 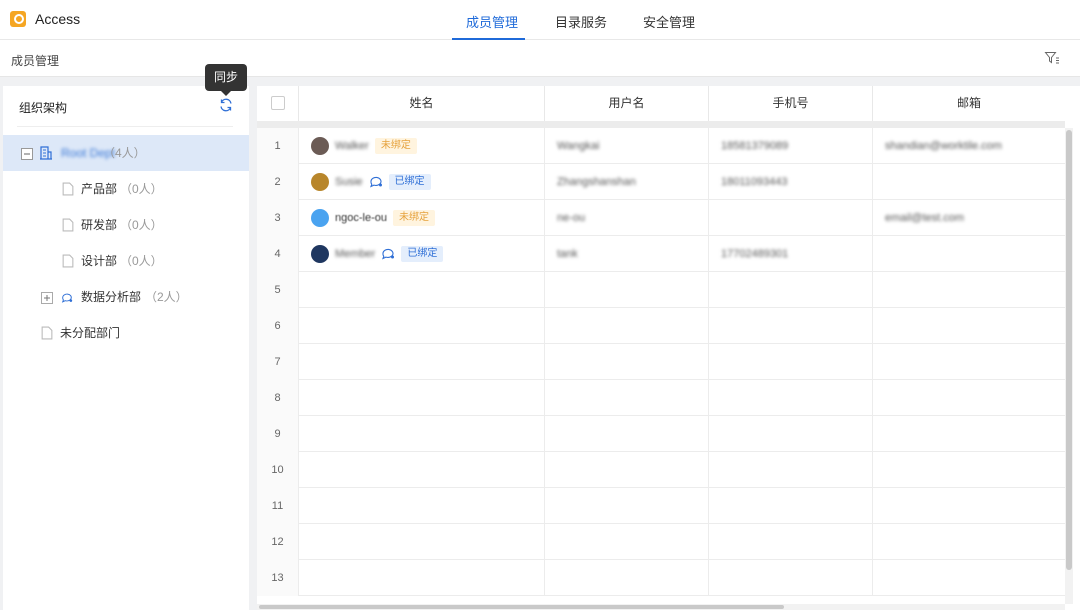 I want to click on table-row: 6, so click(x=661, y=326).